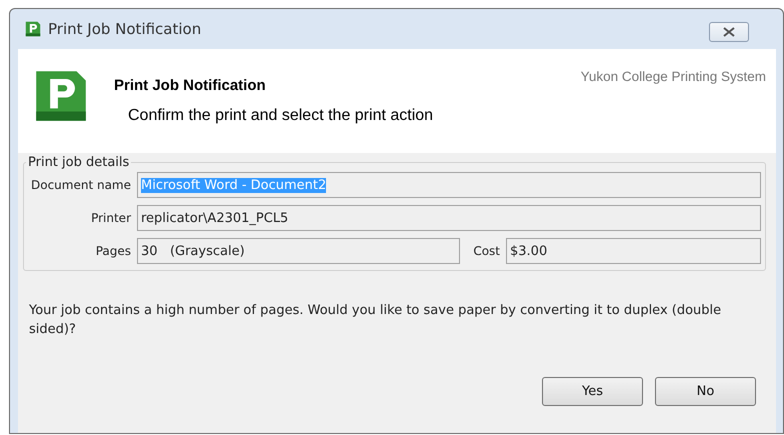 The width and height of the screenshot is (784, 435). I want to click on group-legend: Print job details, so click(79, 162).